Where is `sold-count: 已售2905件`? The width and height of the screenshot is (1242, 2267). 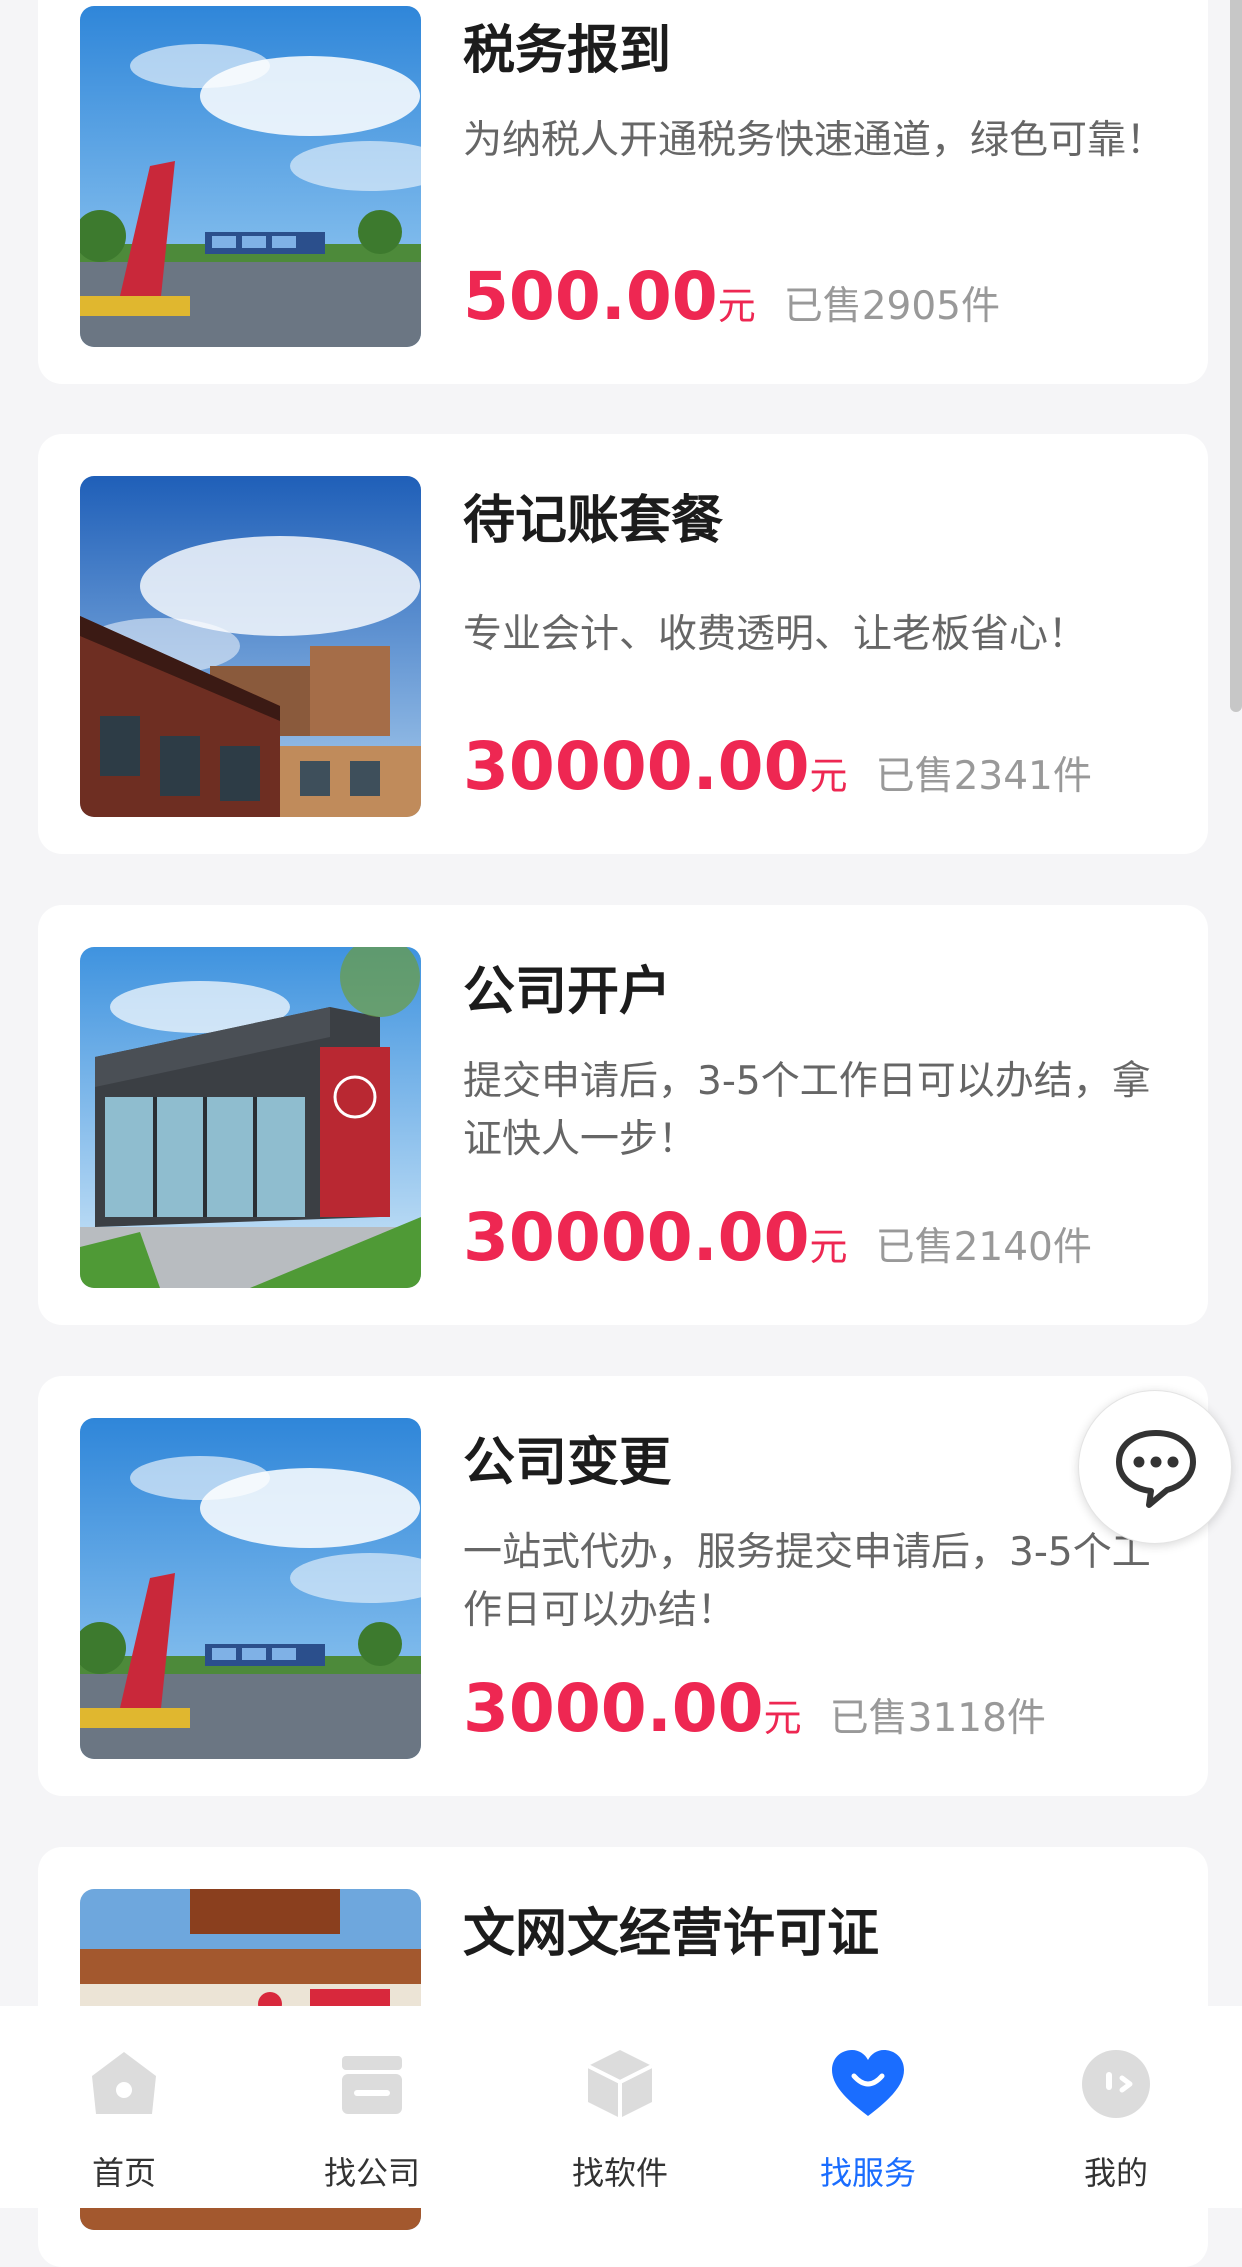 sold-count: 已售2905件 is located at coordinates (891, 306).